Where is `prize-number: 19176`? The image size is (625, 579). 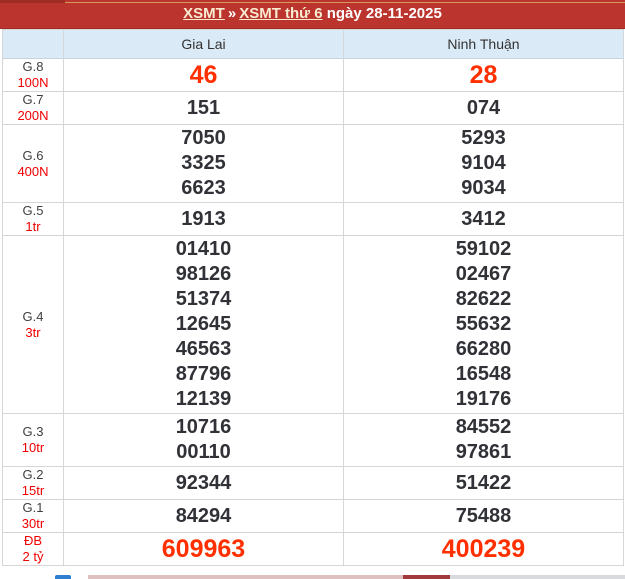
prize-number: 19176 is located at coordinates (483, 399).